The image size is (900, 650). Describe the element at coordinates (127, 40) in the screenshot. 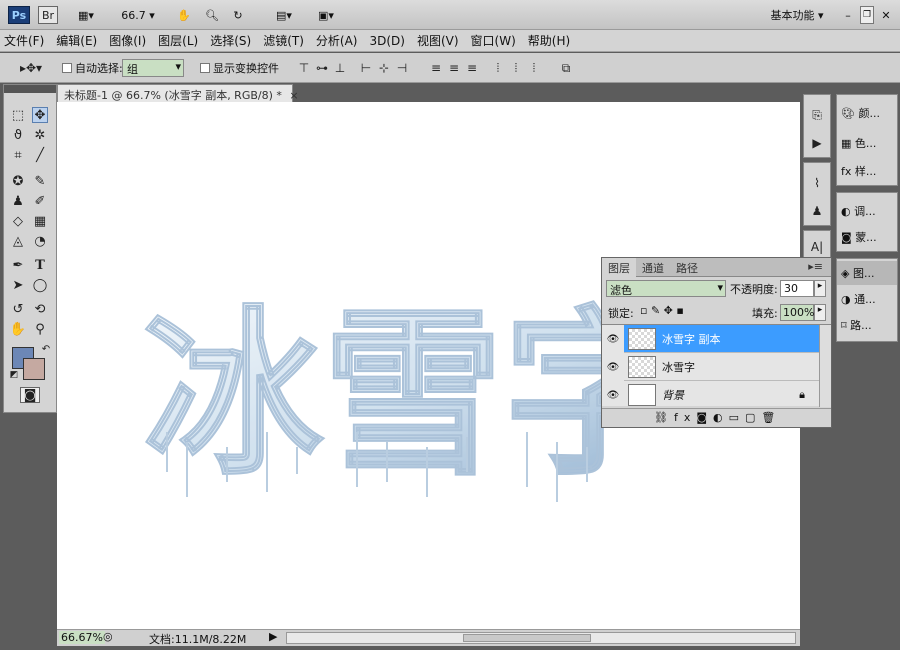

I see `menu-image: 图像(I)` at that location.